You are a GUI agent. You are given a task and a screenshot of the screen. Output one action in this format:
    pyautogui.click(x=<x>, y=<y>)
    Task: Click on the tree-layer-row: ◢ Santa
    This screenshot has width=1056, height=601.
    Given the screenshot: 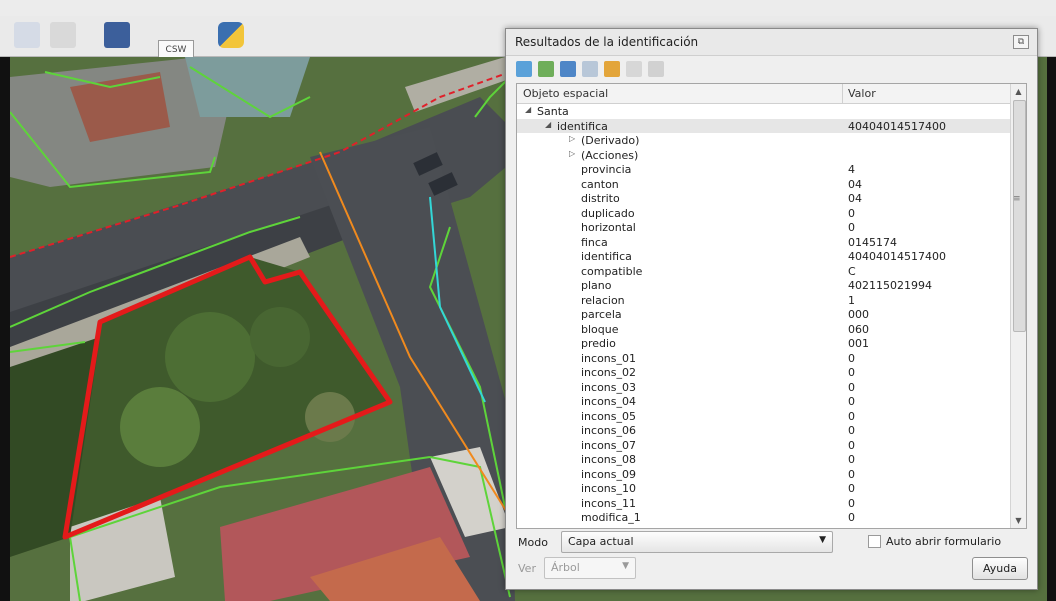 What is the action you would take?
    pyautogui.click(x=763, y=111)
    